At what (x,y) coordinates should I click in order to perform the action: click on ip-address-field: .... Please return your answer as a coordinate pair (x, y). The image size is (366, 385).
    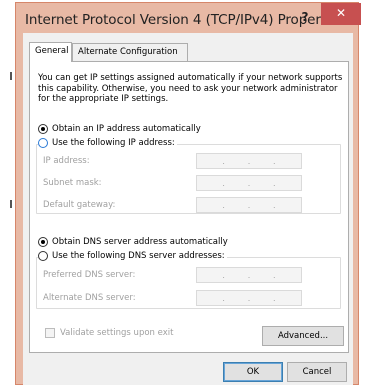
    Looking at the image, I should click on (249, 161).